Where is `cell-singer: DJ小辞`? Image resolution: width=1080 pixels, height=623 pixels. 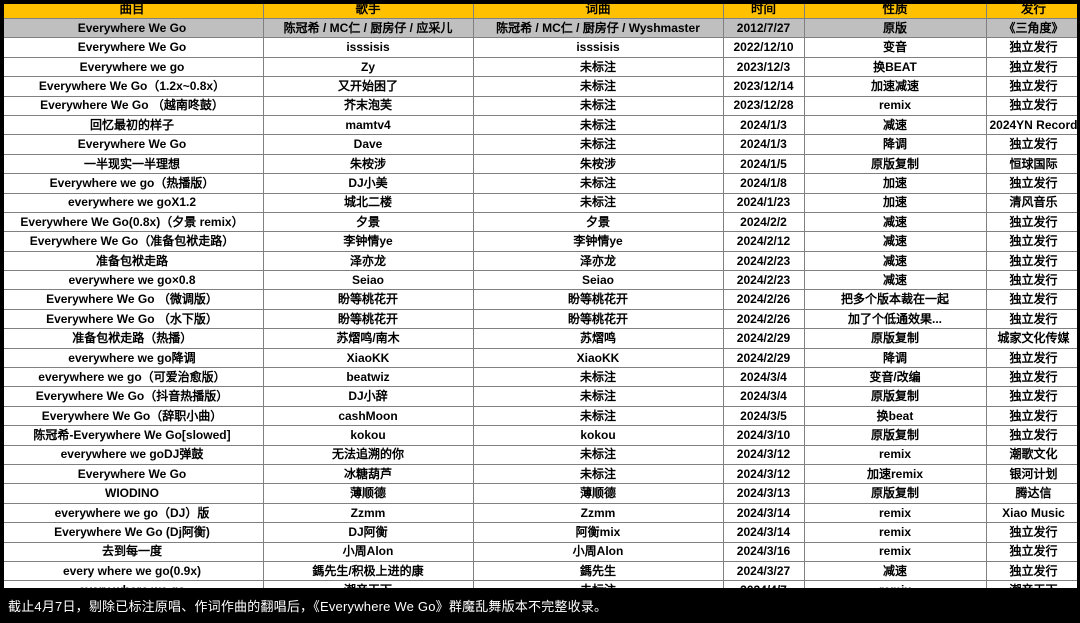
cell-singer: DJ小辞 is located at coordinates (368, 396).